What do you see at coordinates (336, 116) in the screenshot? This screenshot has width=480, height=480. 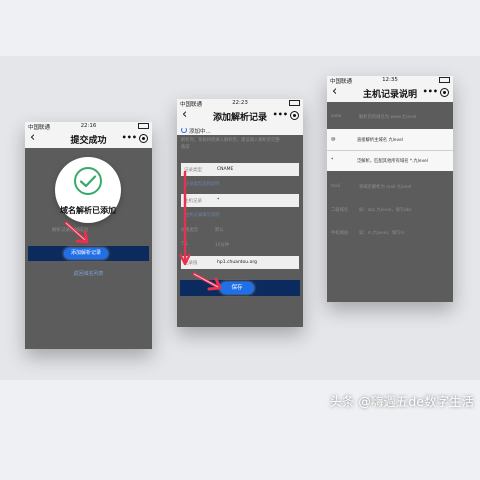 I see `www-label: www` at bounding box center [336, 116].